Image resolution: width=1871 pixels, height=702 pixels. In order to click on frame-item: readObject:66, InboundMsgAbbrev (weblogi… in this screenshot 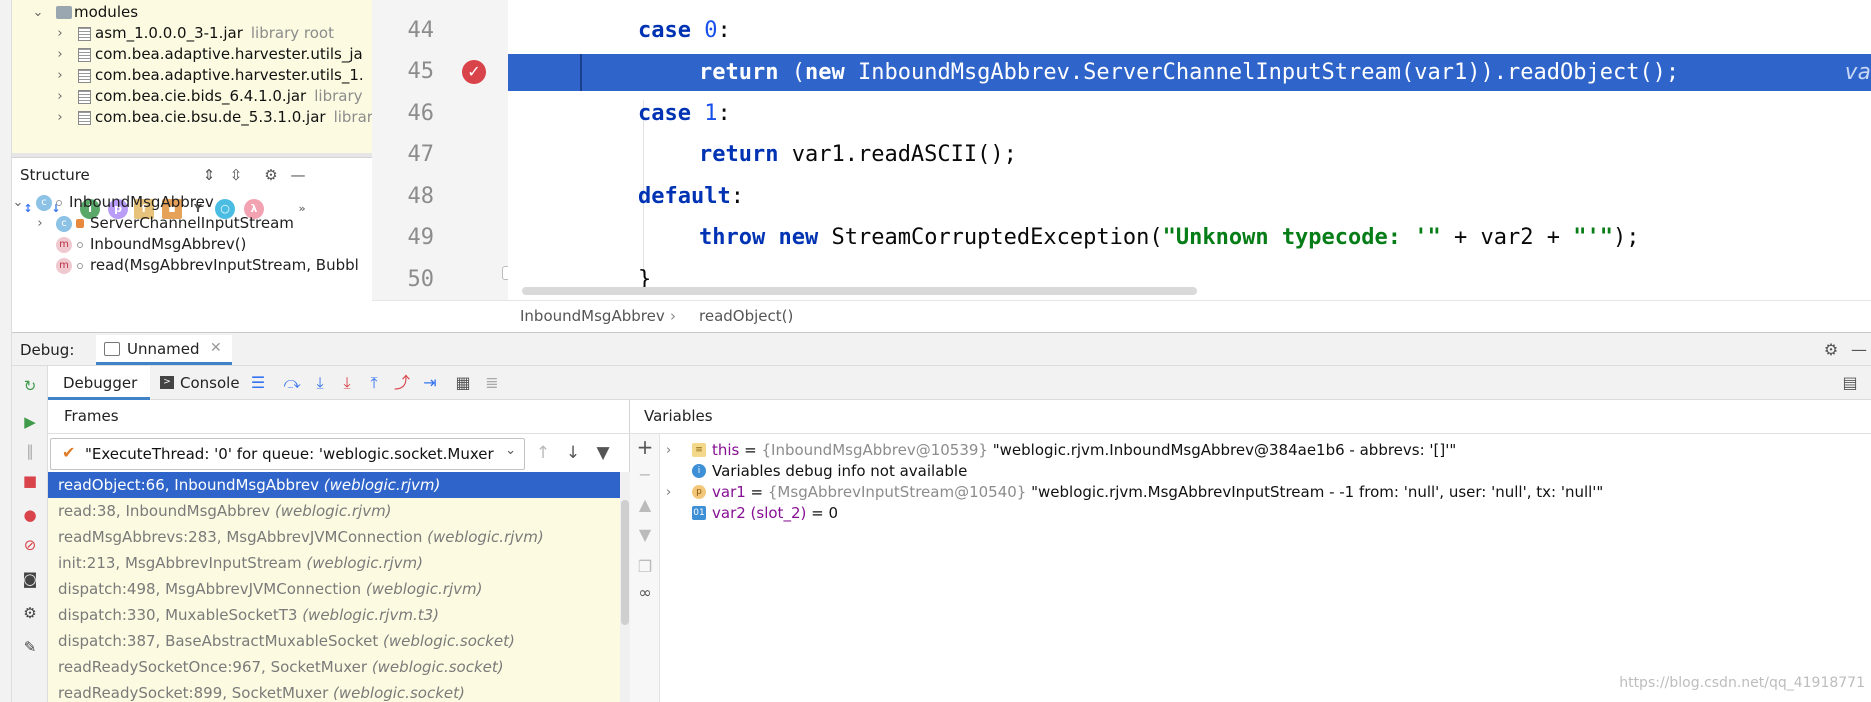, I will do `click(334, 485)`.